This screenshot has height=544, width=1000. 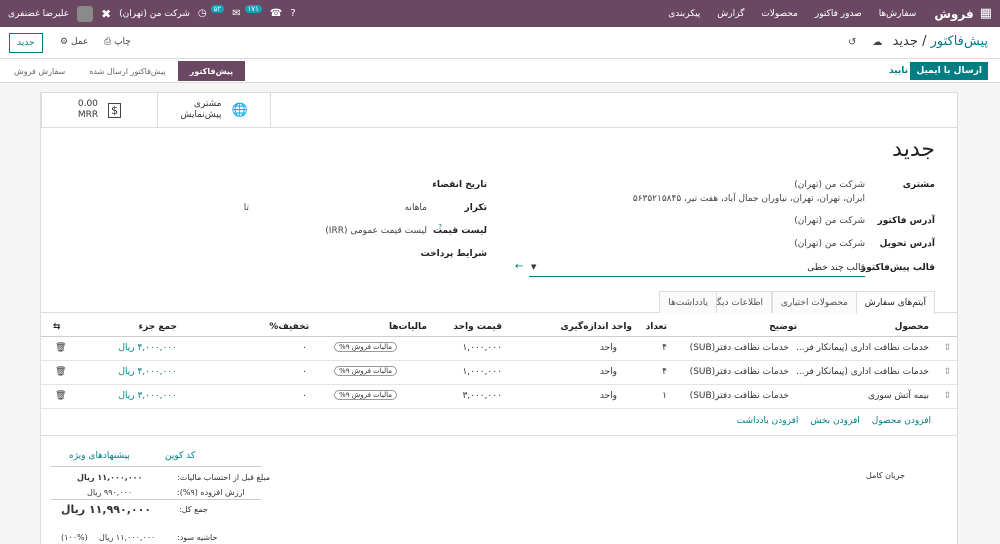 I want to click on apps-menu-icon: ▦, so click(x=986, y=13).